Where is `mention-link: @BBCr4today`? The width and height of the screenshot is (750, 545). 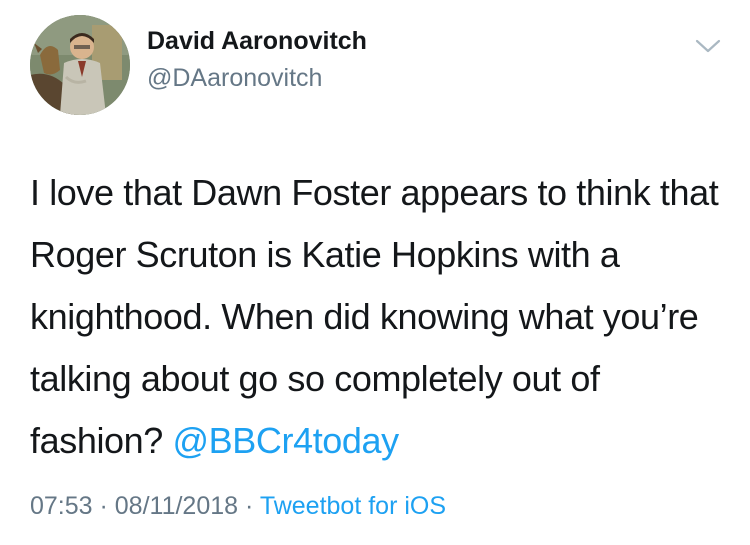
mention-link: @BBCr4today is located at coordinates (286, 440).